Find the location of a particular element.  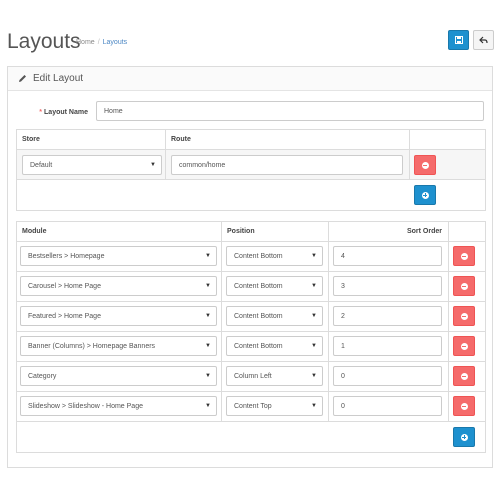

add-route-button is located at coordinates (425, 195).